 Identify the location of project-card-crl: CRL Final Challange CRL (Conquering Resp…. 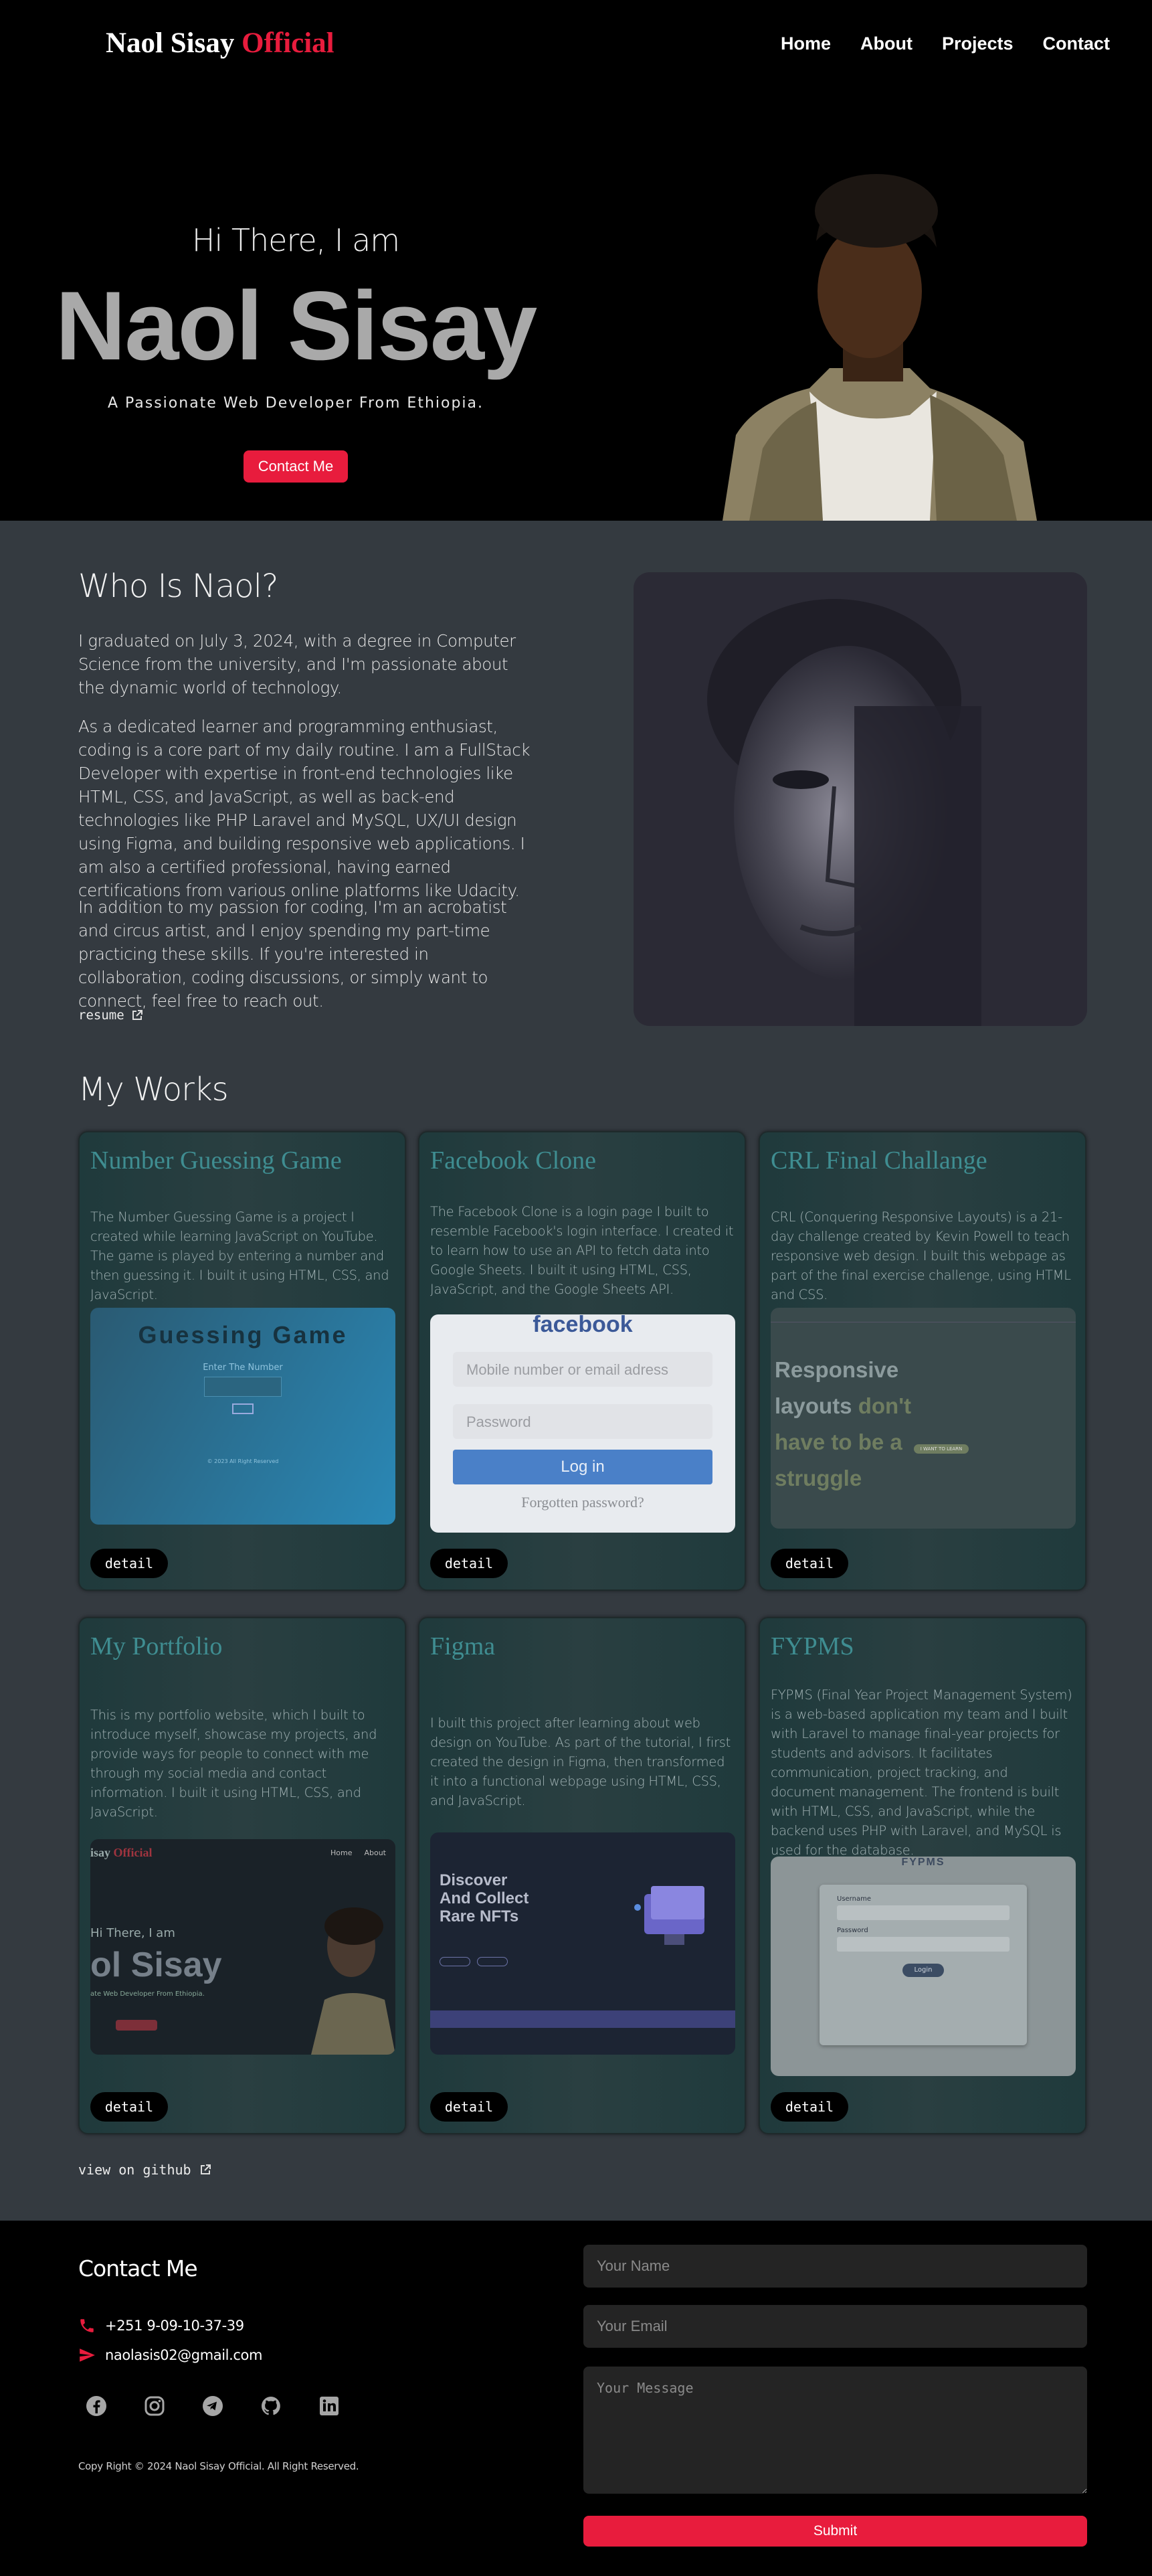
(923, 1361).